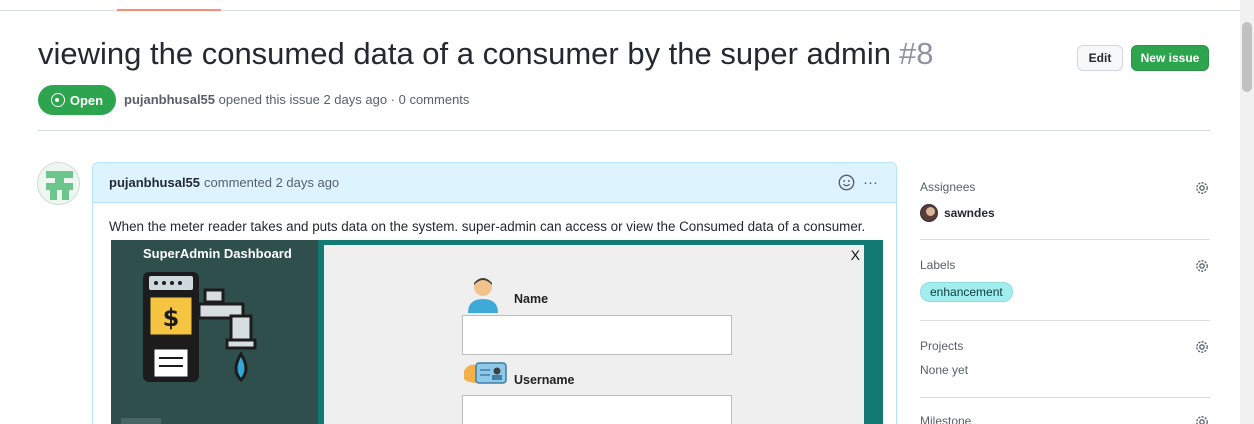 The image size is (1254, 424). What do you see at coordinates (57, 100) in the screenshot?
I see `issue-open-icon` at bounding box center [57, 100].